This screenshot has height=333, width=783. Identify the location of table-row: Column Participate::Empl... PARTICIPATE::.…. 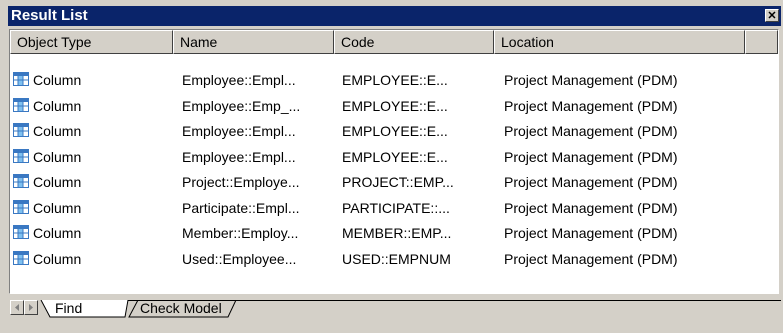
(394, 208).